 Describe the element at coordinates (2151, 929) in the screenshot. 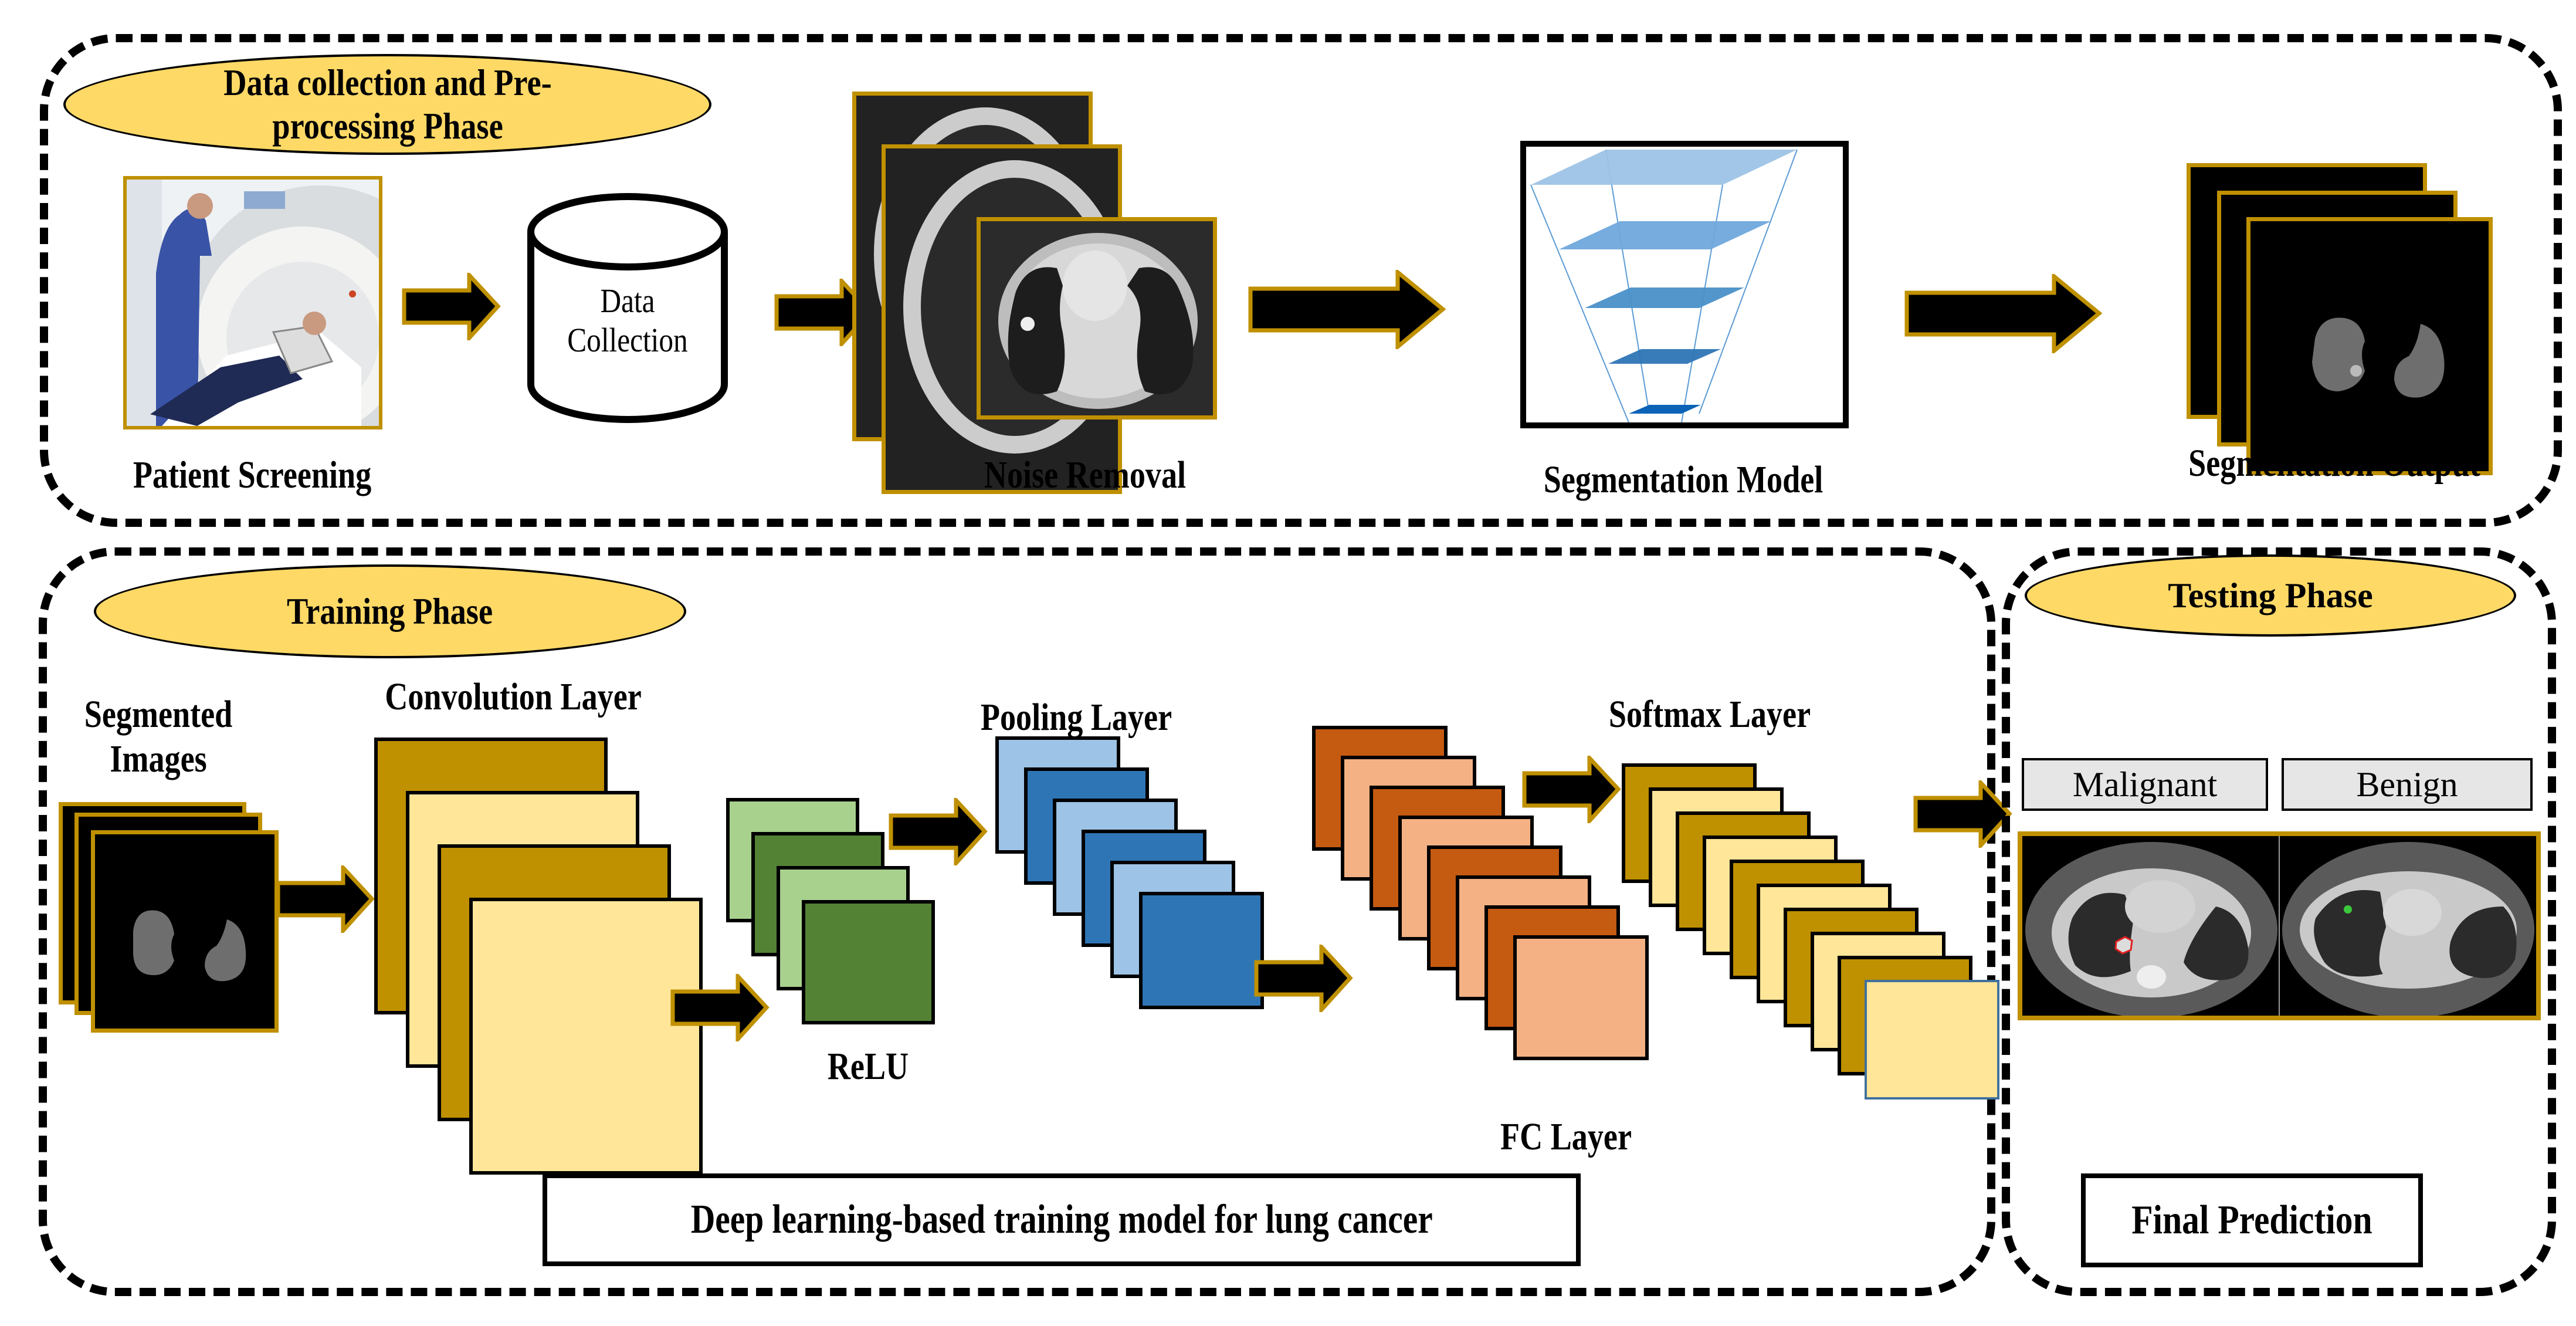

I see `malignant-ct-icon` at that location.